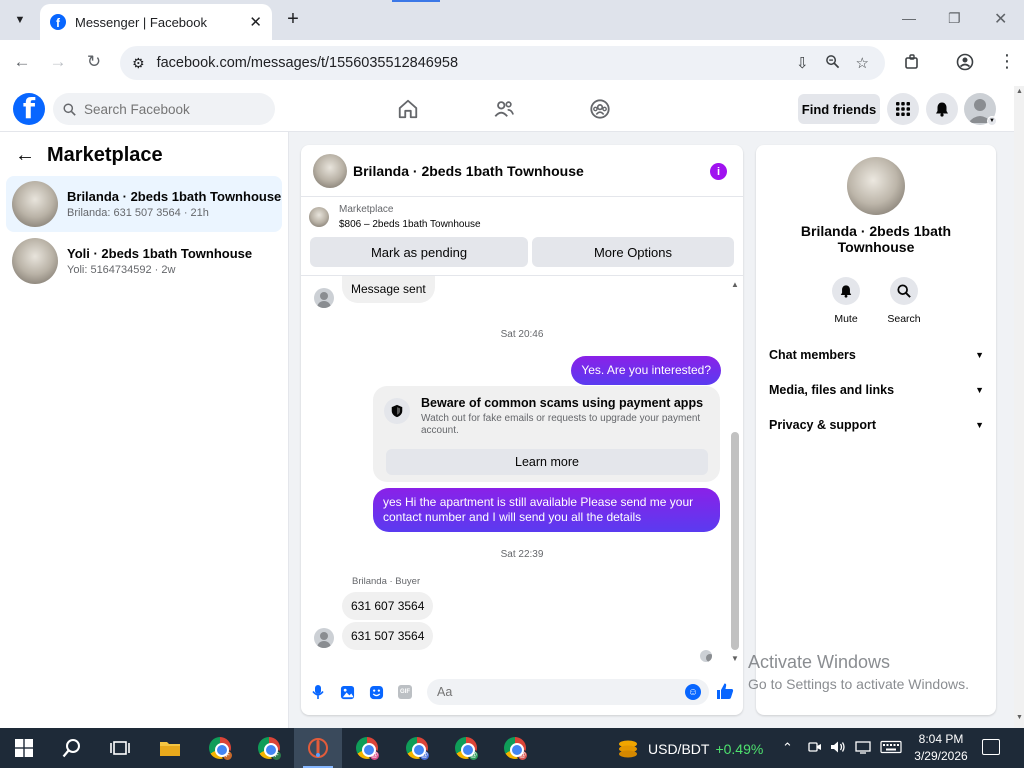  I want to click on network-icon, so click(863, 748).